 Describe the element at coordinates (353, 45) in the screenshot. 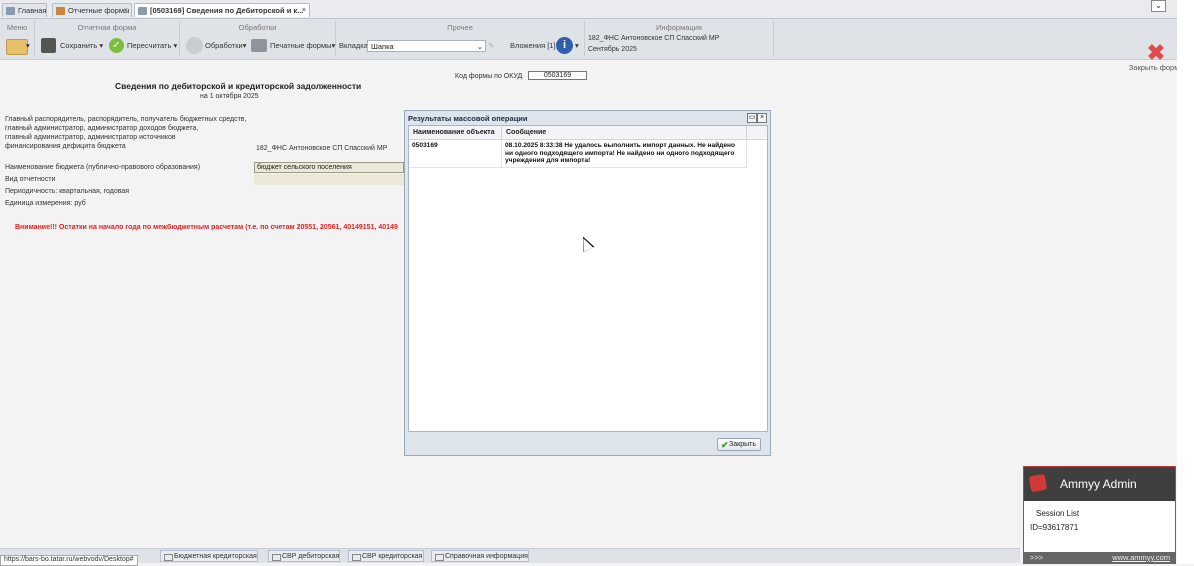

I see `tab-select-label: Вкладка` at that location.